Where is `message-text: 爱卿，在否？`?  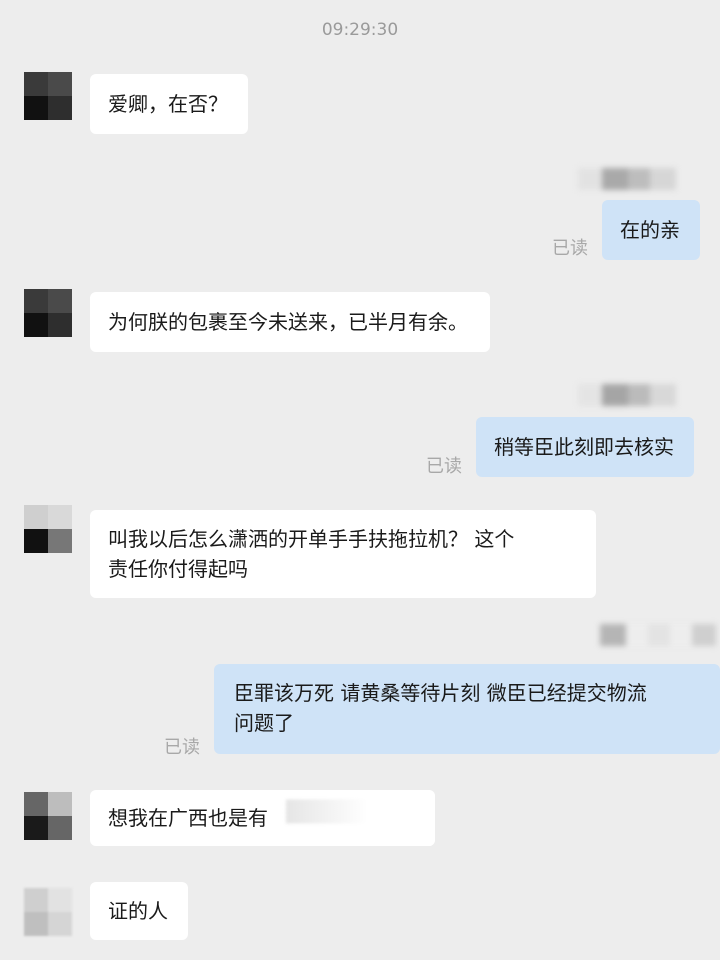 message-text: 爱卿，在否？ is located at coordinates (168, 104).